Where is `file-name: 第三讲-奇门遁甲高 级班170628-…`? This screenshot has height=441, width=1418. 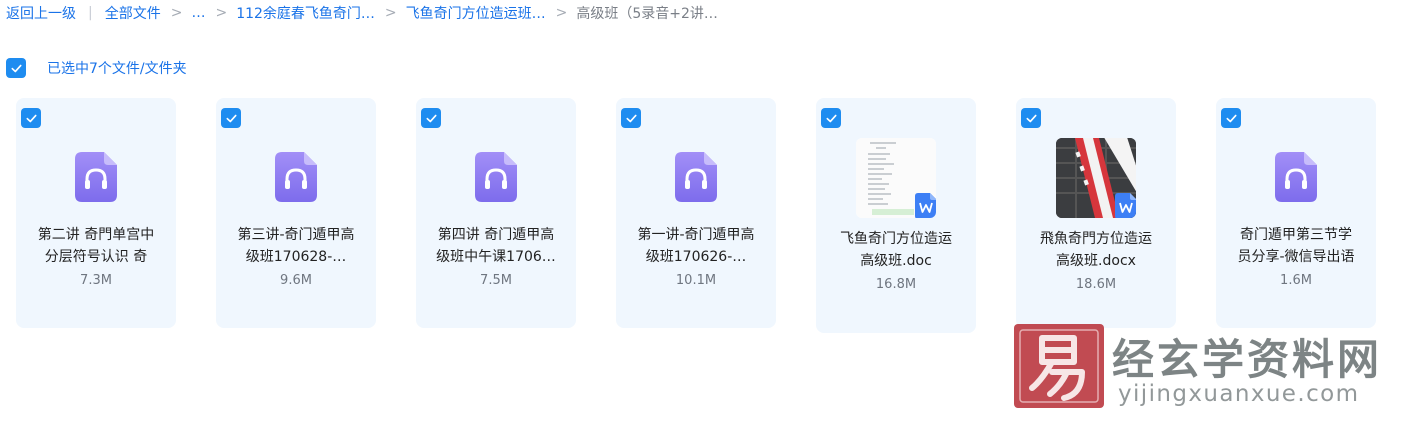
file-name: 第三讲-奇门遁甲高 级班170628-… is located at coordinates (296, 246).